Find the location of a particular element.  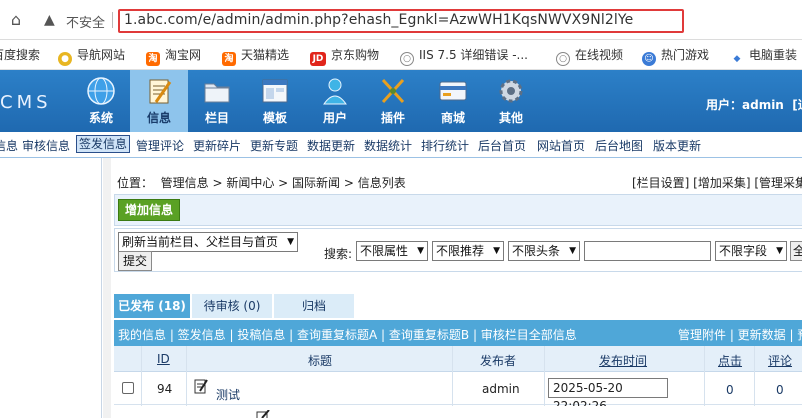

recommend-filter-select: 不限推荐 ▼ is located at coordinates (468, 251).